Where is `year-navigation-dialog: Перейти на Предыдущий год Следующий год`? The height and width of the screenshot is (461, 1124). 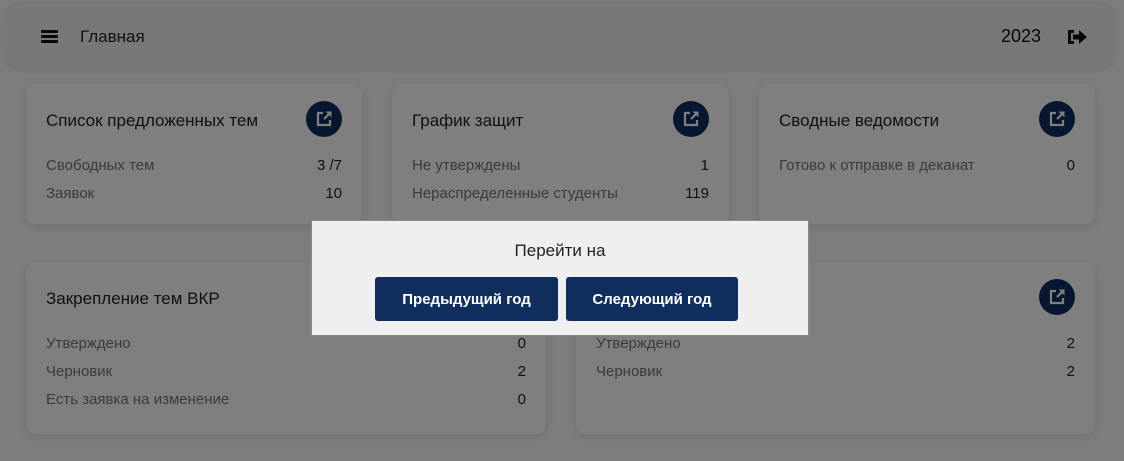
year-navigation-dialog: Перейти на Предыдущий год Следующий год is located at coordinates (560, 278).